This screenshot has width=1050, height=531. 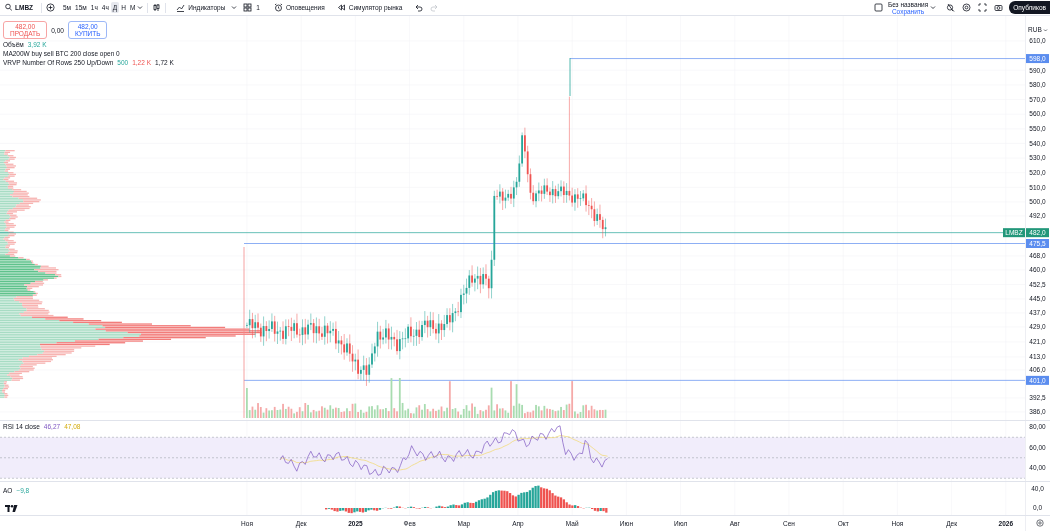 I want to click on range-edge-line, so click(x=570, y=77).